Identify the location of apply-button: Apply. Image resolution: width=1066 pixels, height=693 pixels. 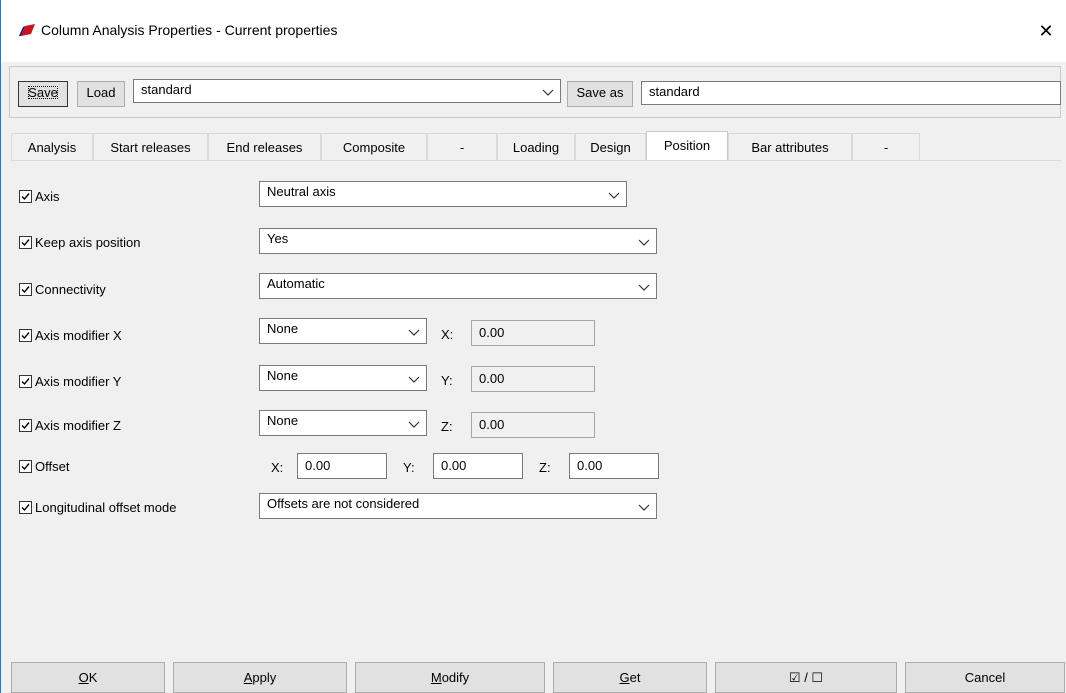
(260, 677).